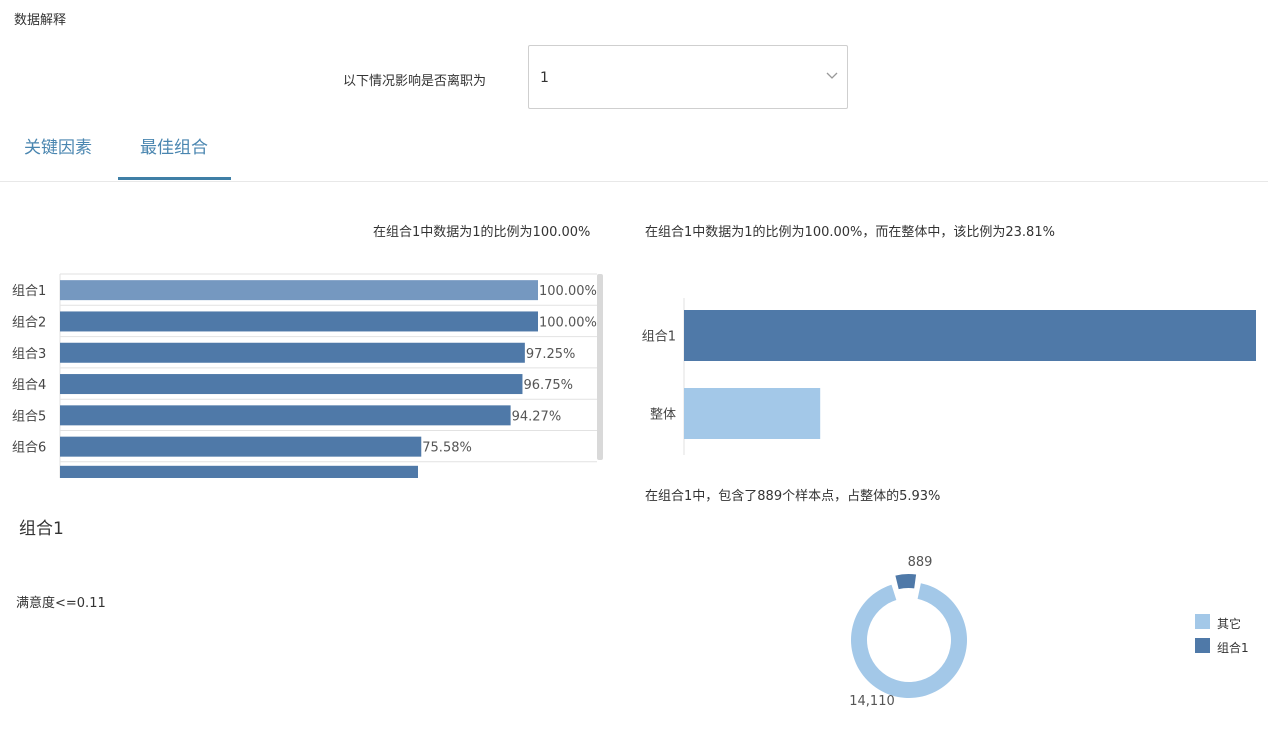 The height and width of the screenshot is (731, 1283). What do you see at coordinates (1202, 621) in the screenshot?
I see `legend-swatch-other` at bounding box center [1202, 621].